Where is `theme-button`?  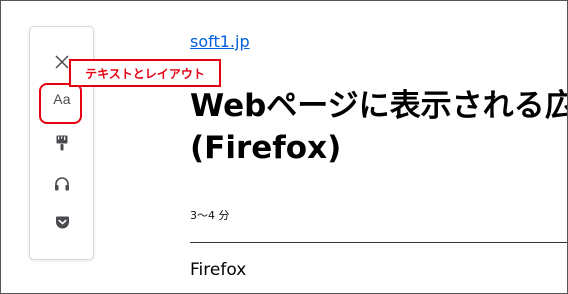 theme-button is located at coordinates (62, 143).